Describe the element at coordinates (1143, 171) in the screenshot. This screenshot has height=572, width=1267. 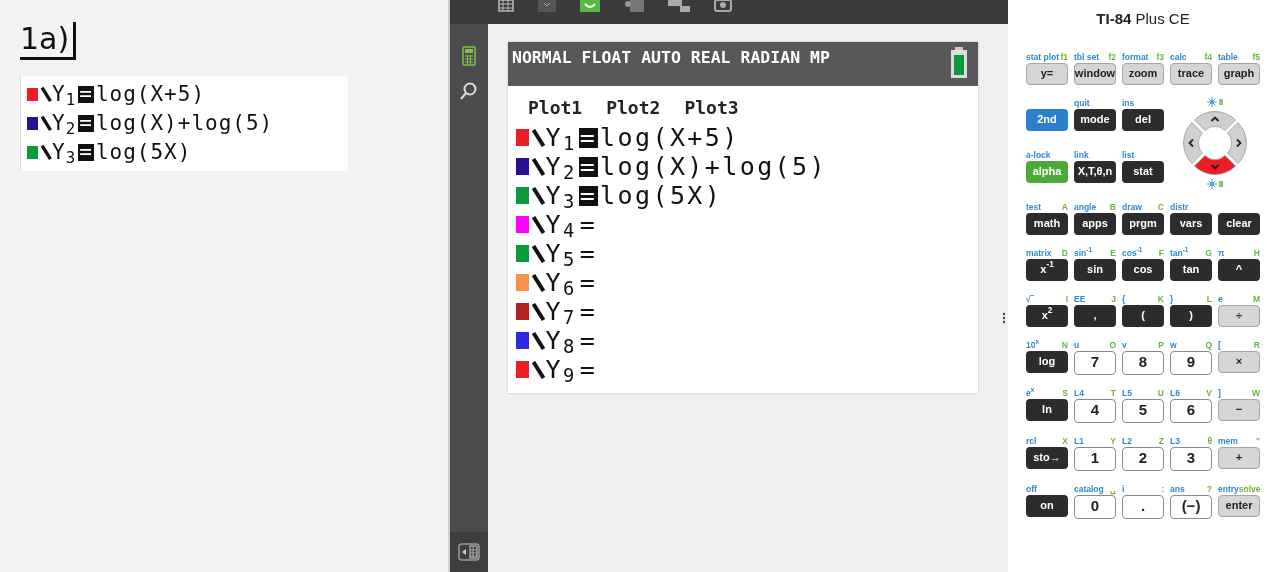
I see `calculator-key: stat` at that location.